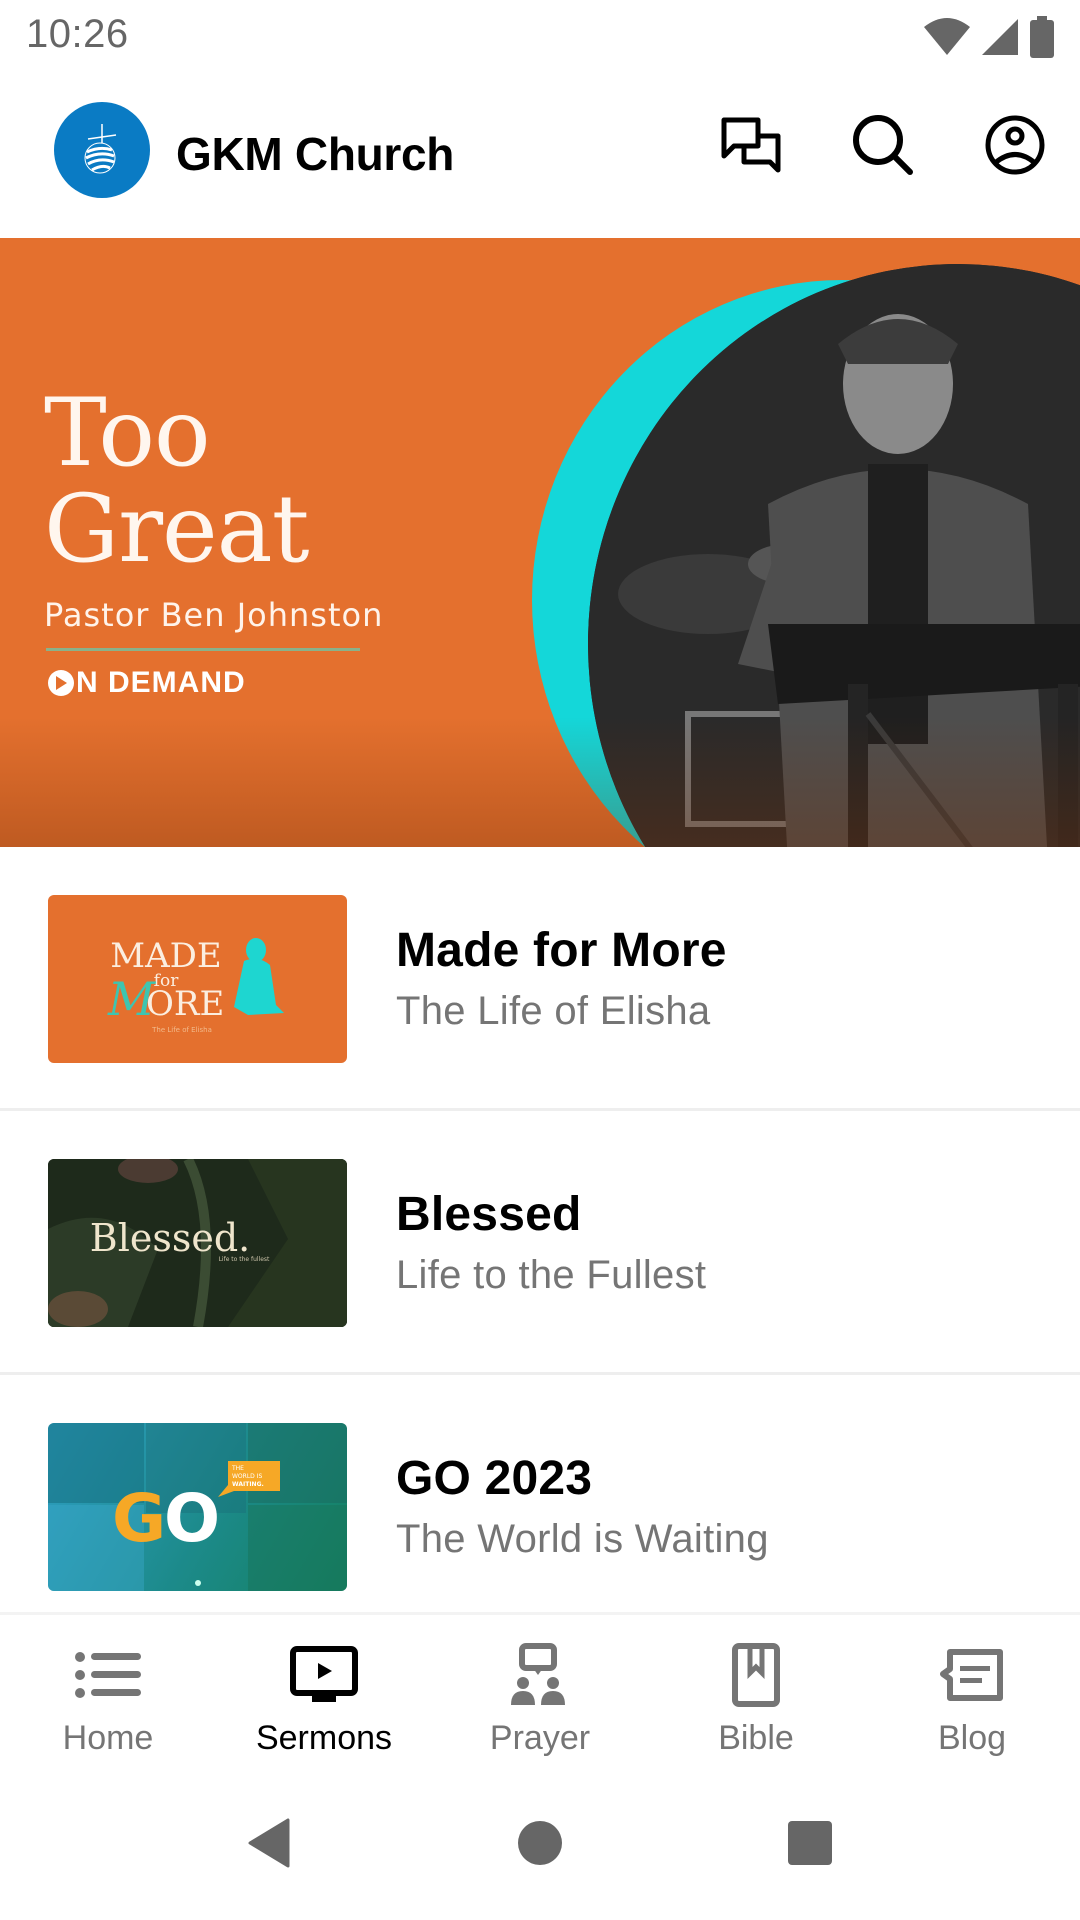 This screenshot has width=1080, height=1920. I want to click on recents-square-icon, so click(810, 1843).